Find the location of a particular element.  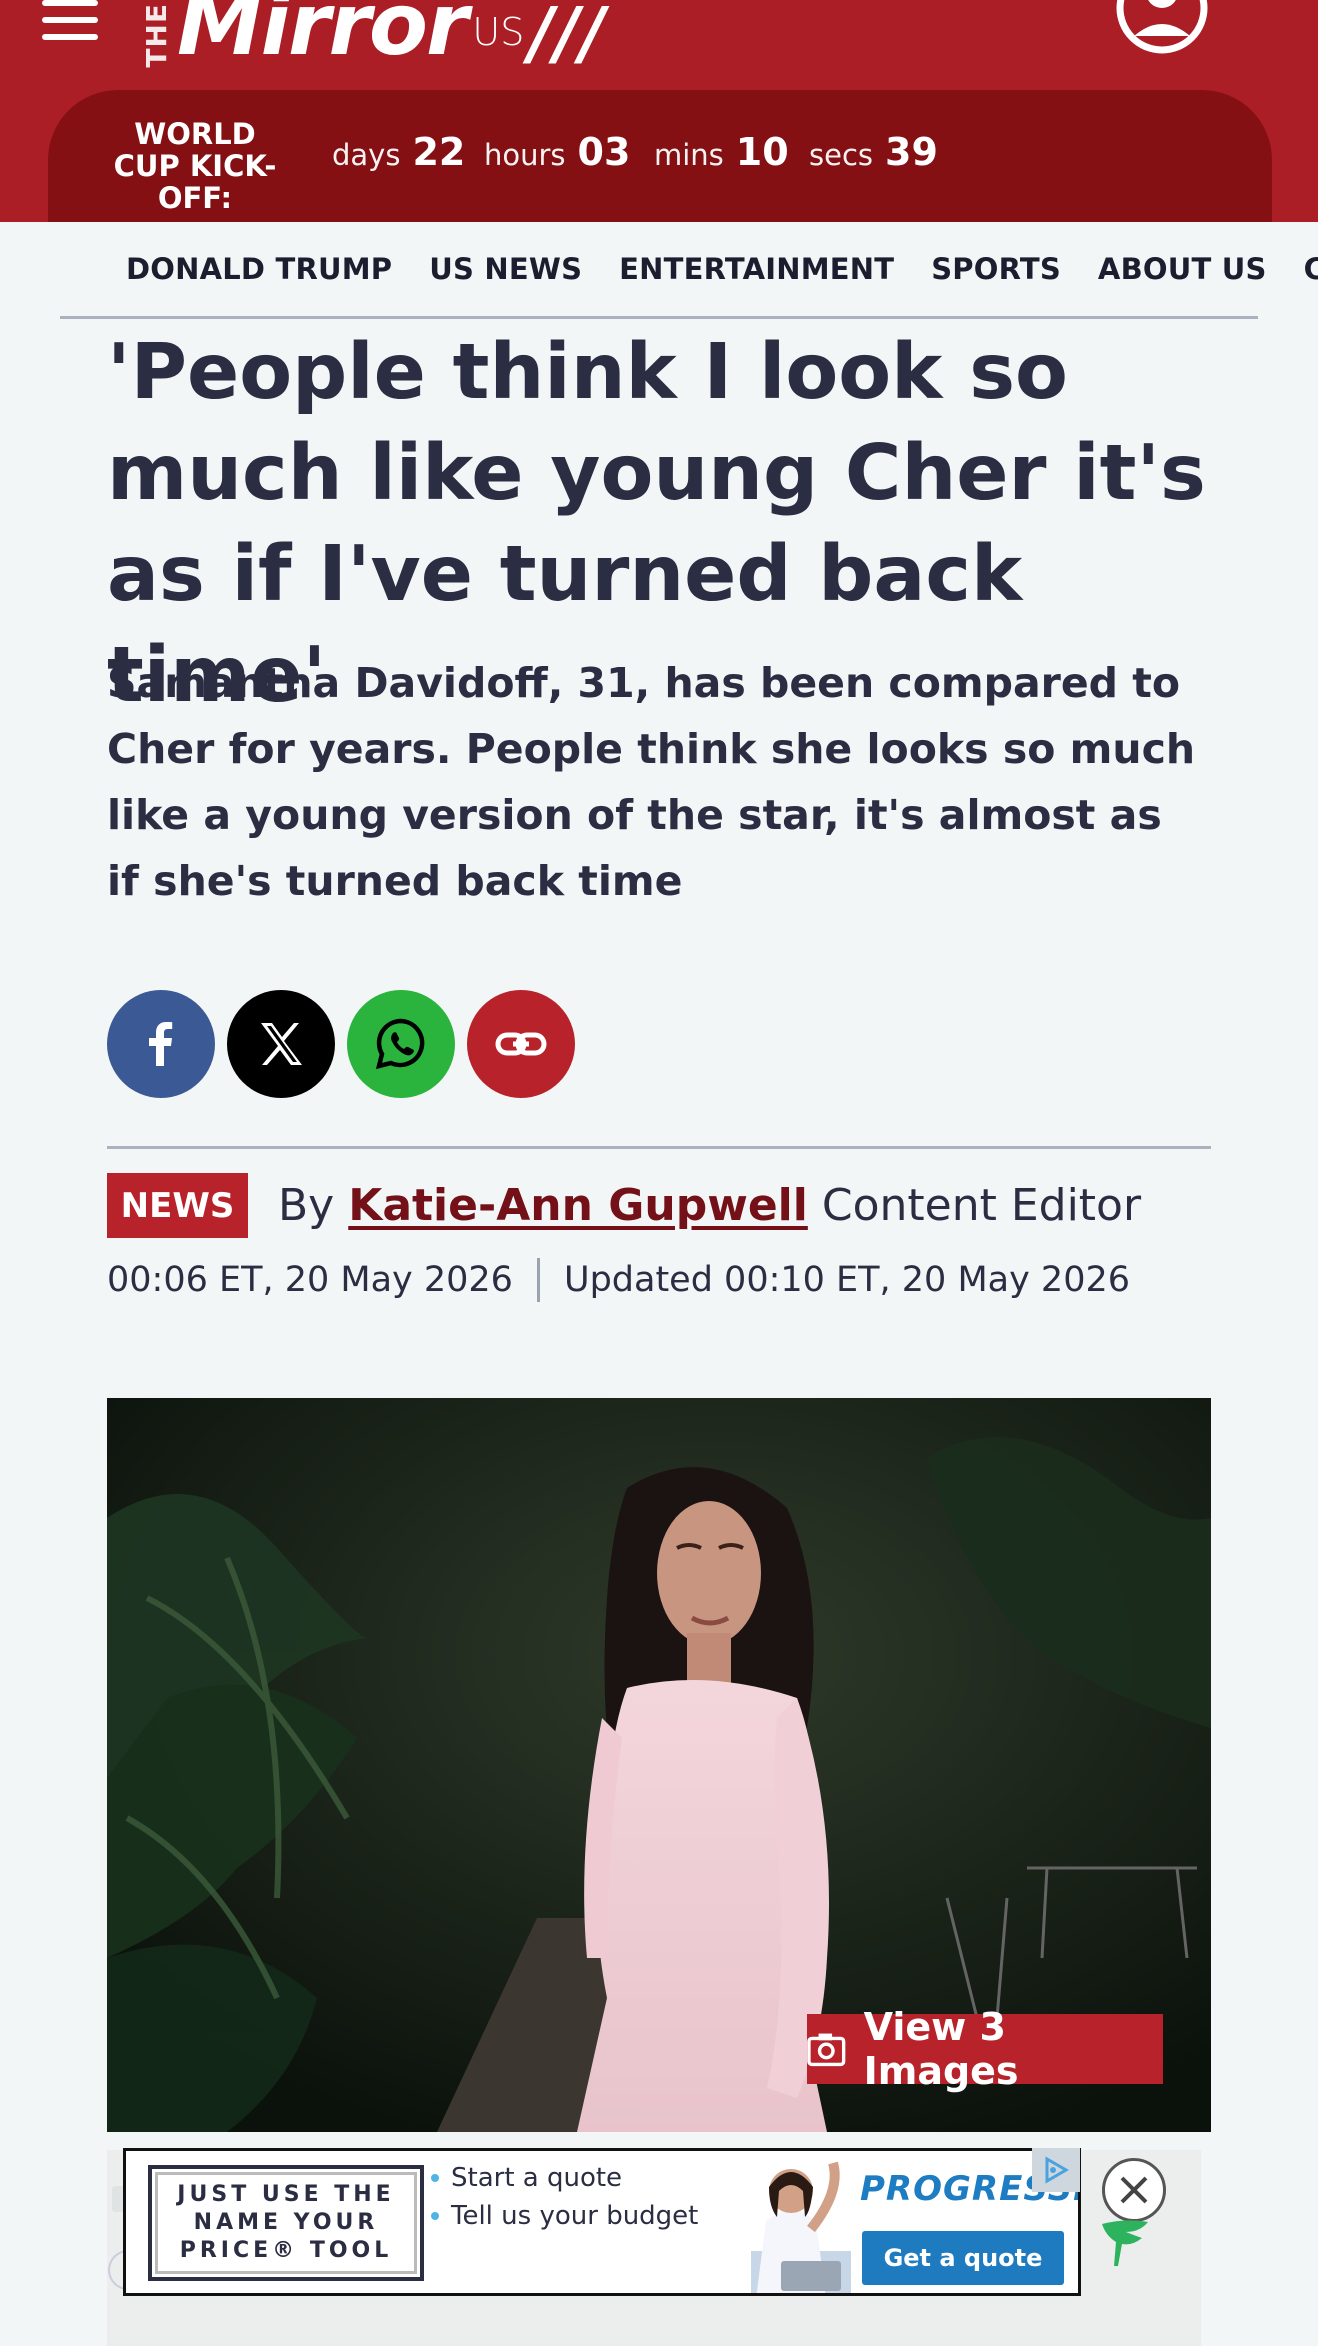

nav-item-donald-trump: DONALD TRUMP is located at coordinates (259, 269).